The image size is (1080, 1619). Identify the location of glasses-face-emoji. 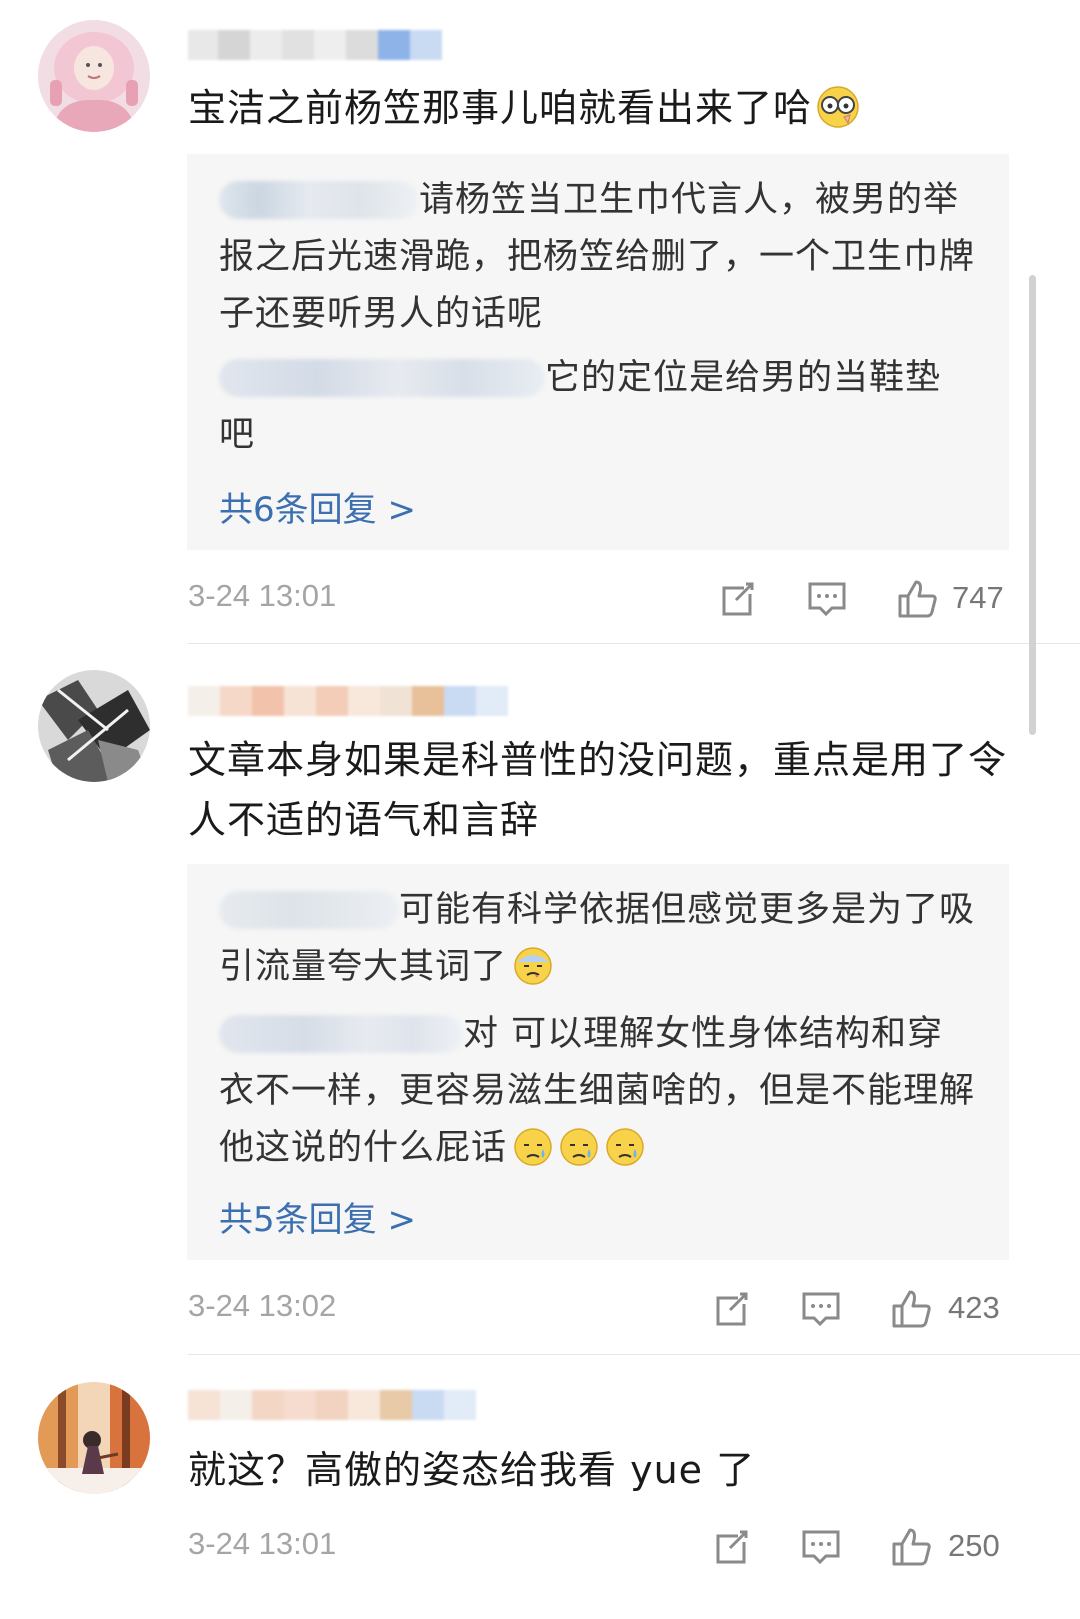
(838, 107).